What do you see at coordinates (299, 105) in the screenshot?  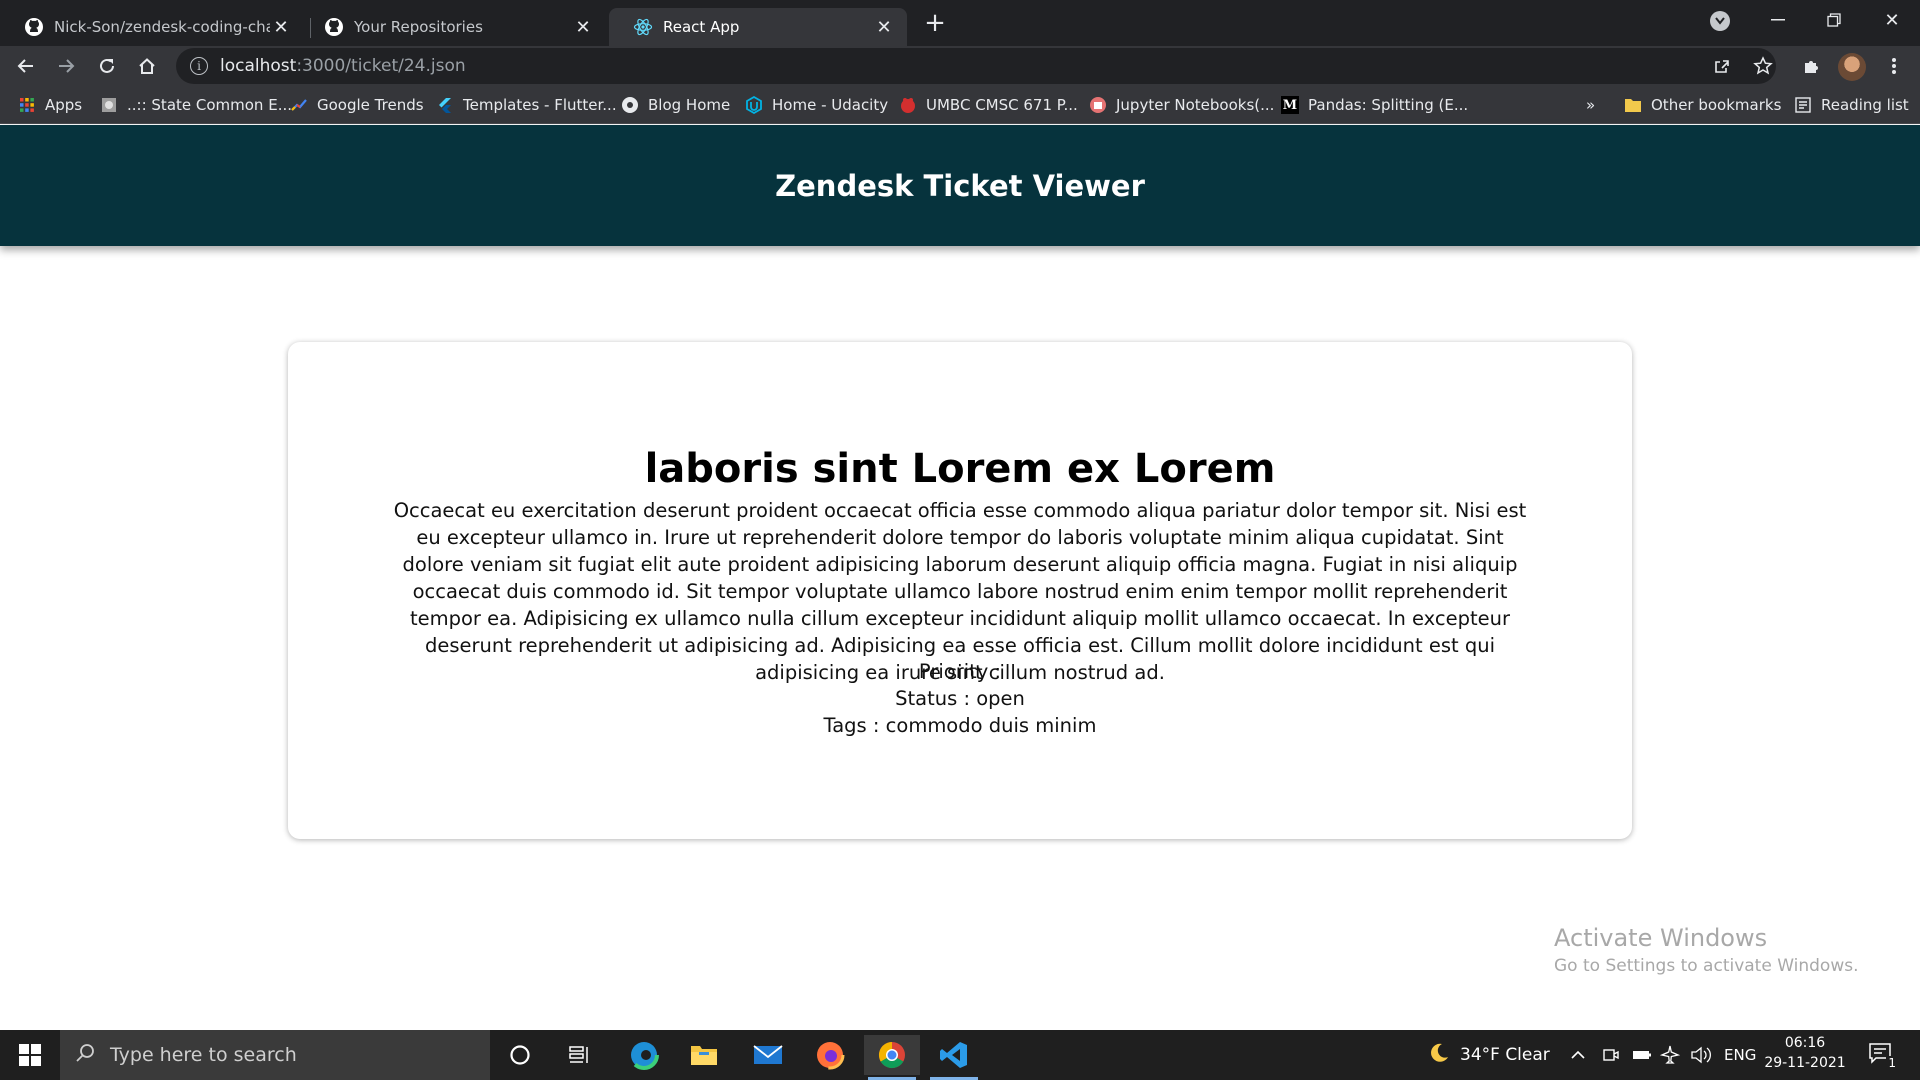 I see `google-trends-icon` at bounding box center [299, 105].